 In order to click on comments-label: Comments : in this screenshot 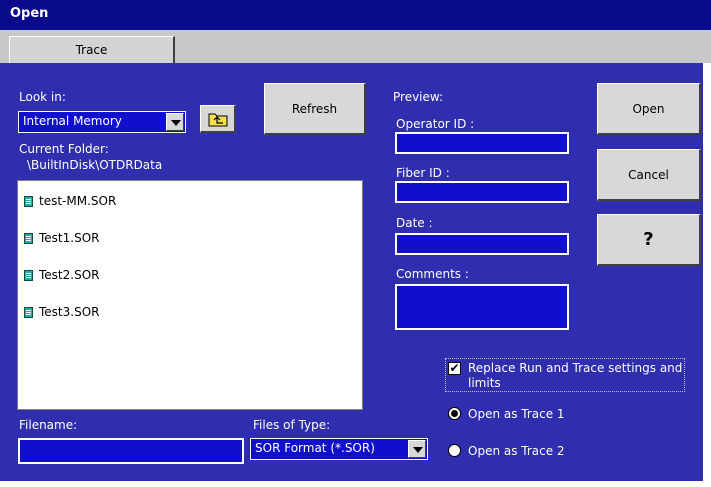, I will do `click(432, 274)`.